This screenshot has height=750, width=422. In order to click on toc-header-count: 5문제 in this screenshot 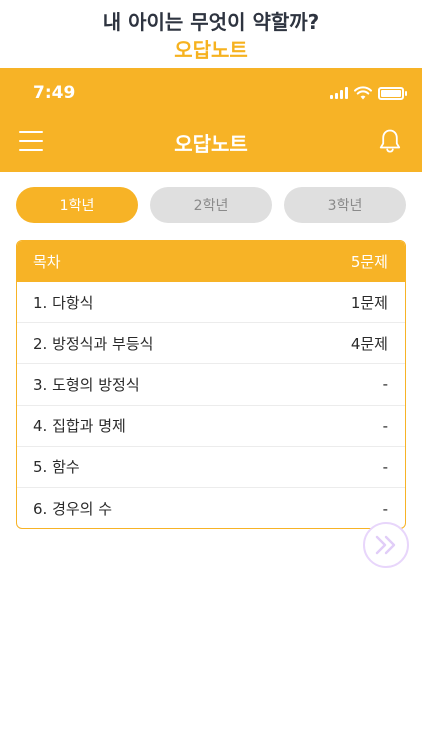, I will do `click(369, 262)`.